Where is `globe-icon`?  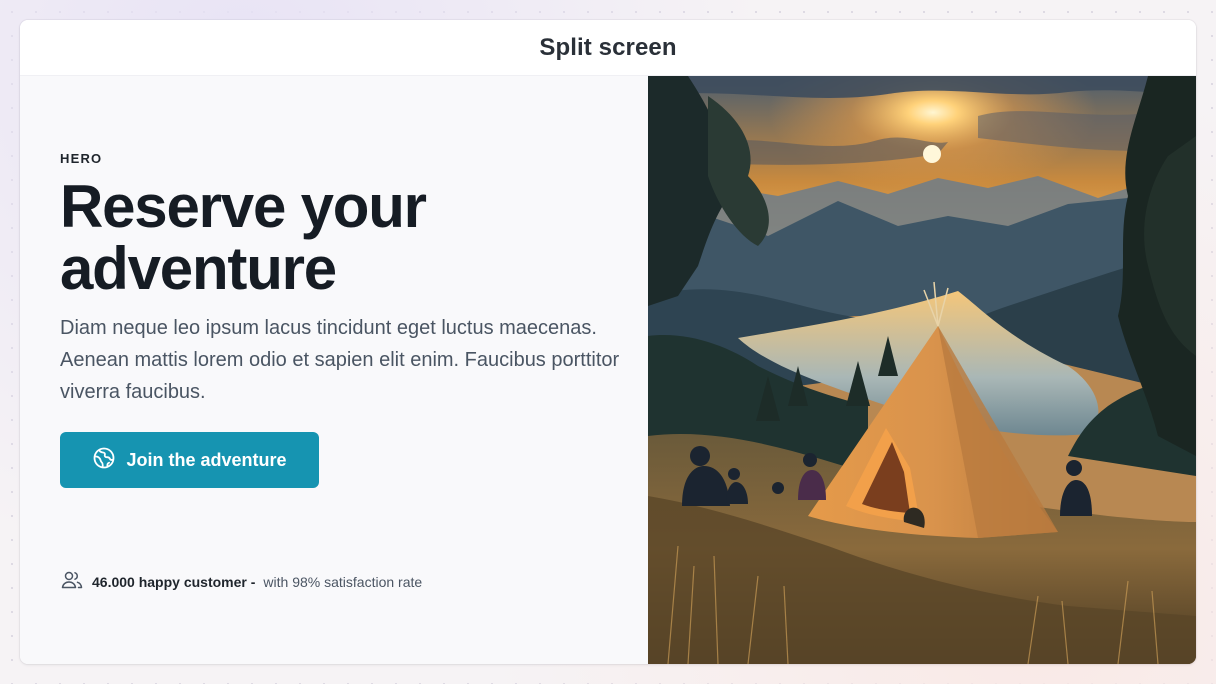 globe-icon is located at coordinates (104, 460).